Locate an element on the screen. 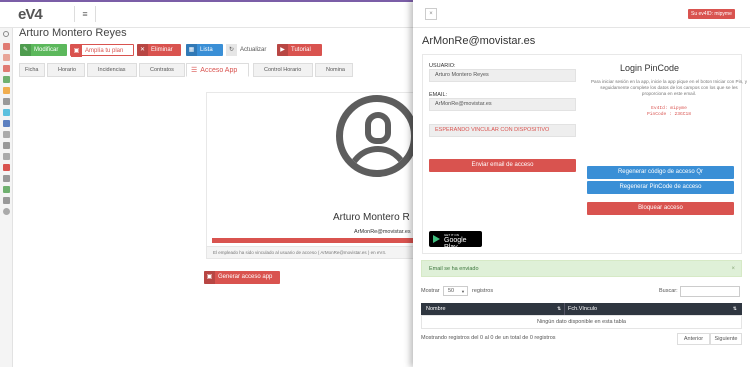 This screenshot has height=367, width=750. home-icon is located at coordinates (6, 46).